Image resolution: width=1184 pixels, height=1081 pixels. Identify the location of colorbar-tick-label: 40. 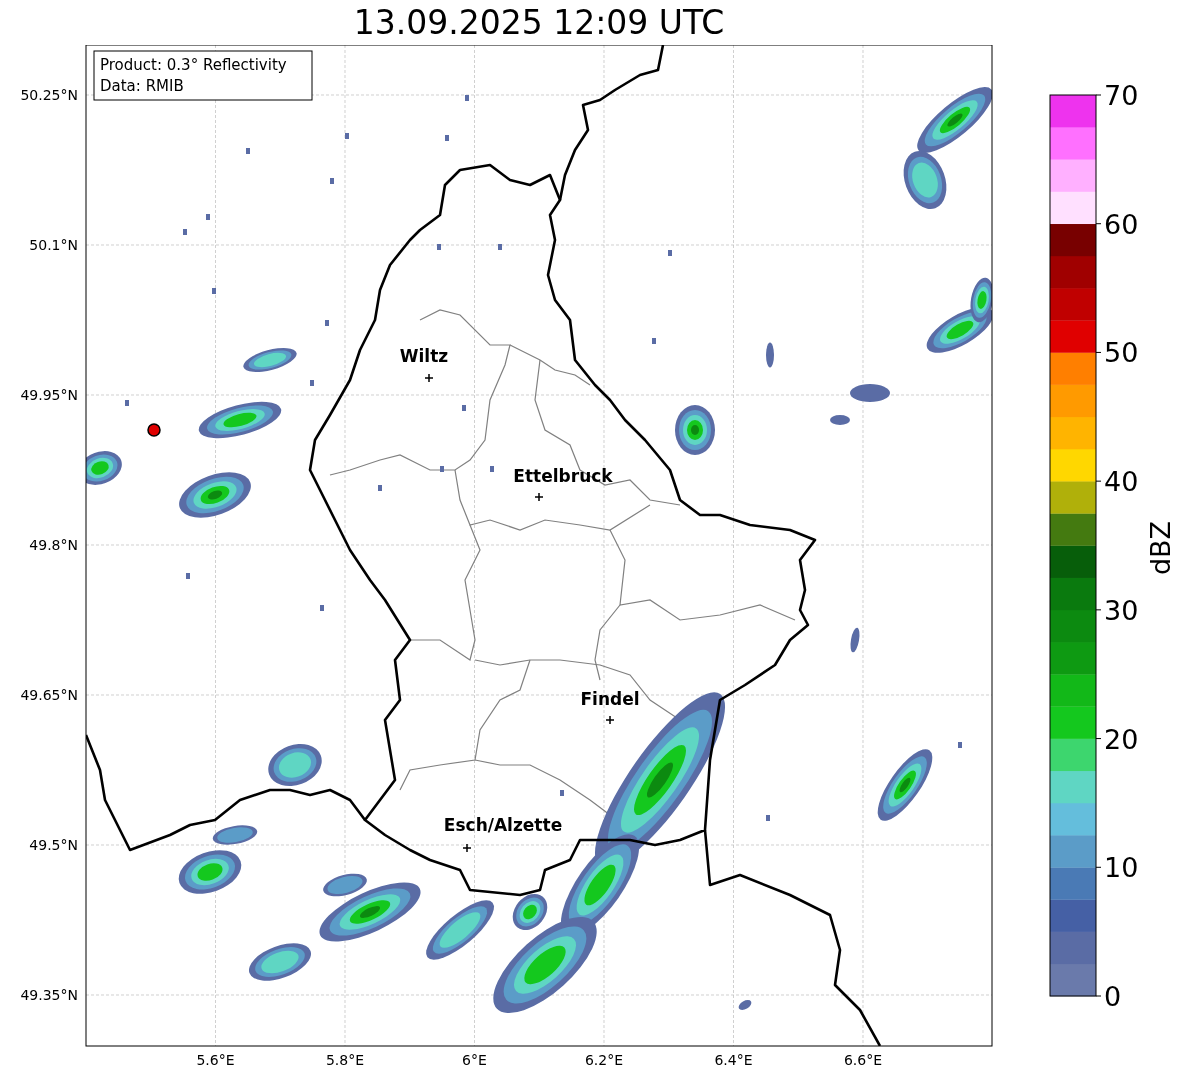
(1121, 482).